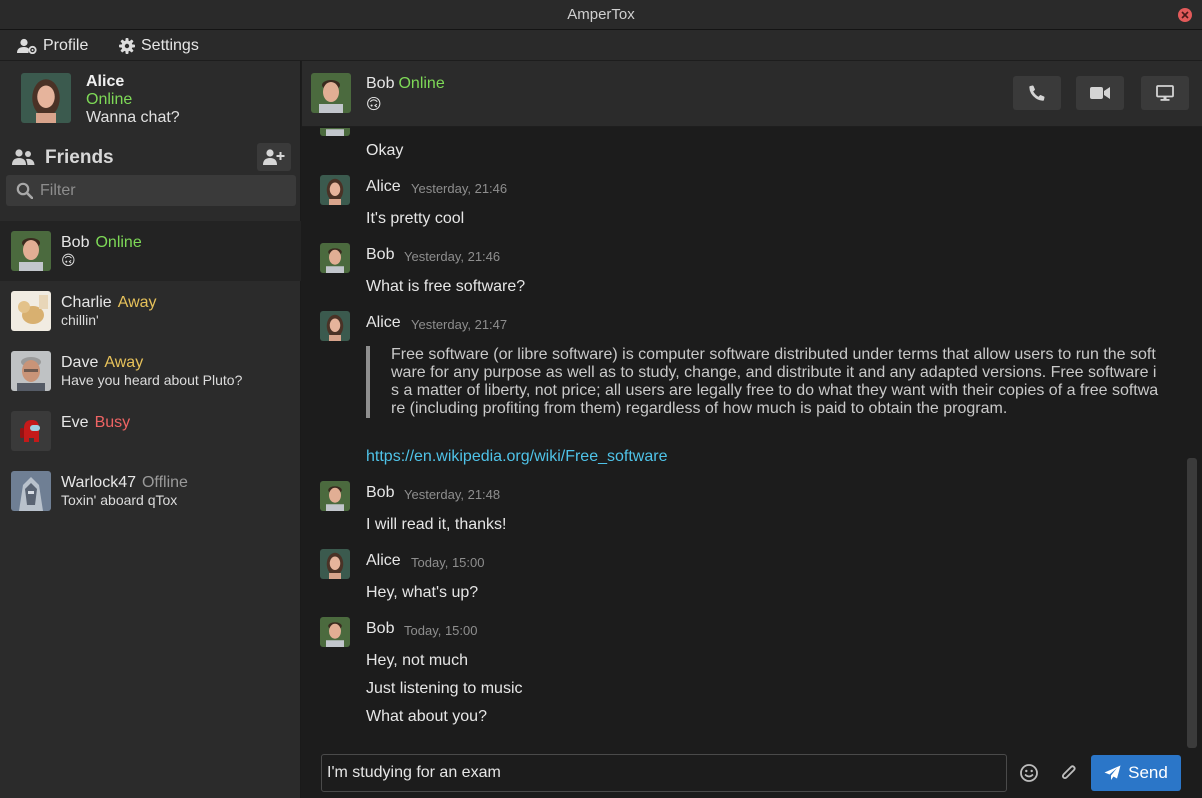  Describe the element at coordinates (109, 99) in the screenshot. I see `self-status: Online` at that location.